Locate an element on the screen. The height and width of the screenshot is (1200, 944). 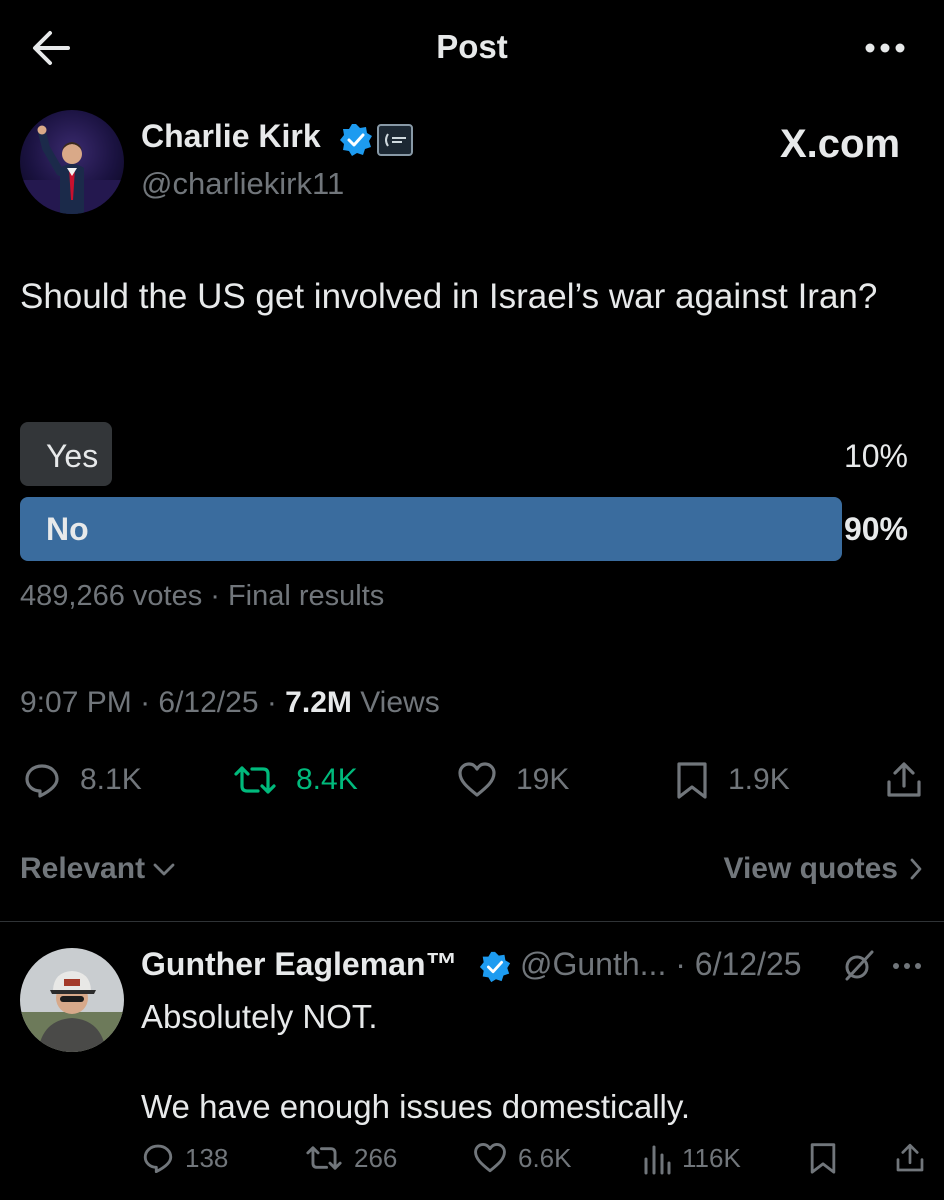
views-icon is located at coordinates (657, 1160).